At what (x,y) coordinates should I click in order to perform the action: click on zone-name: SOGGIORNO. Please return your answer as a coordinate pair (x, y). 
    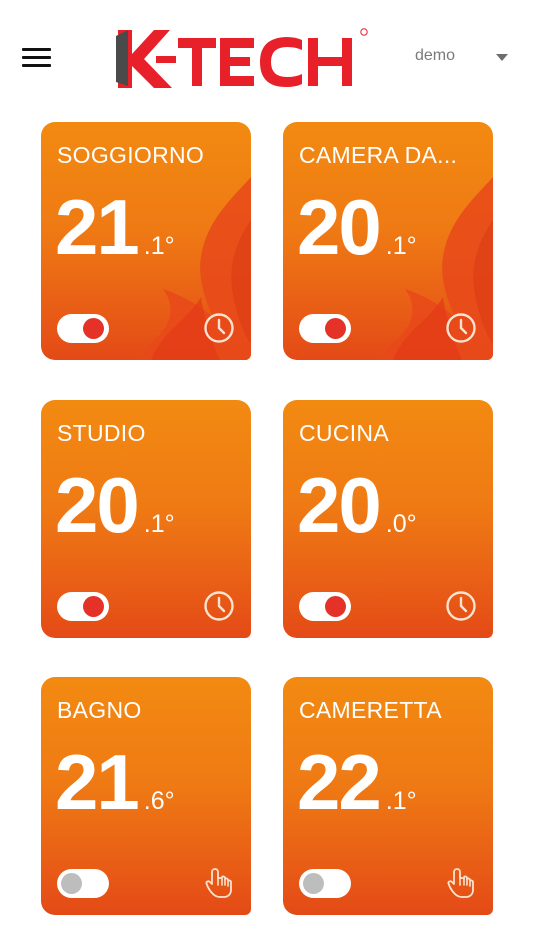
    Looking at the image, I should click on (131, 155).